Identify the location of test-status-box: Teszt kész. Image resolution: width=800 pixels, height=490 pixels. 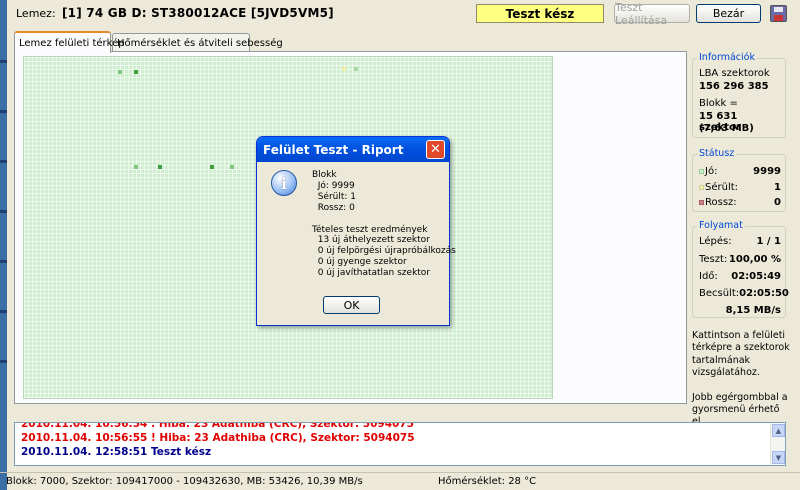
(540, 13).